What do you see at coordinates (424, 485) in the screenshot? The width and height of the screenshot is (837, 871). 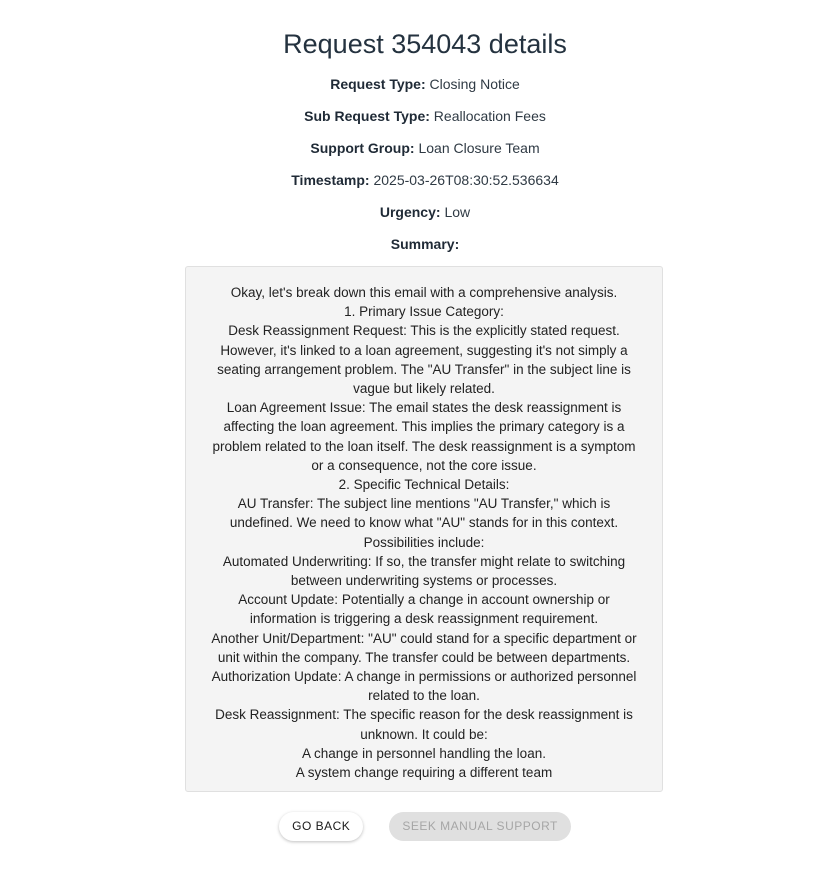 I see `summary-line: 2. Specific Technical Details:` at bounding box center [424, 485].